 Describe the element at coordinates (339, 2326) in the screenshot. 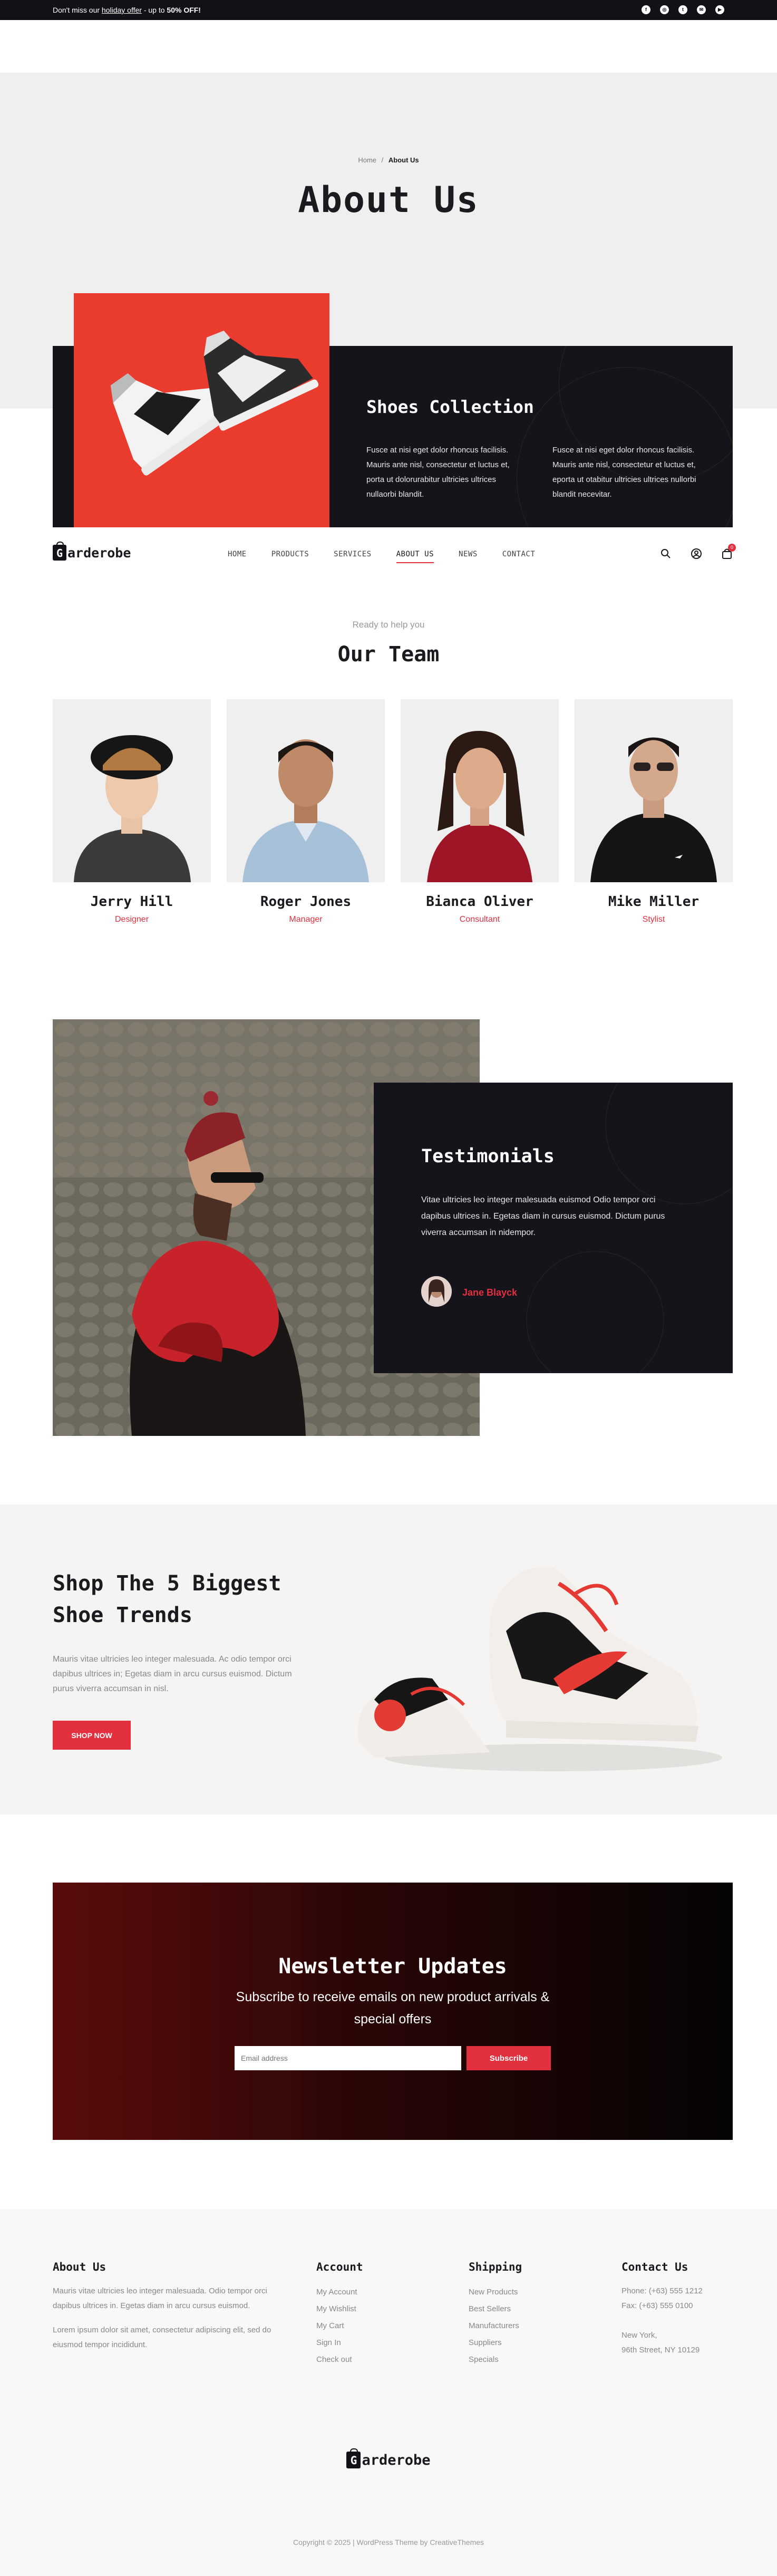

I see `footer-link-my-cart: My Cart` at that location.